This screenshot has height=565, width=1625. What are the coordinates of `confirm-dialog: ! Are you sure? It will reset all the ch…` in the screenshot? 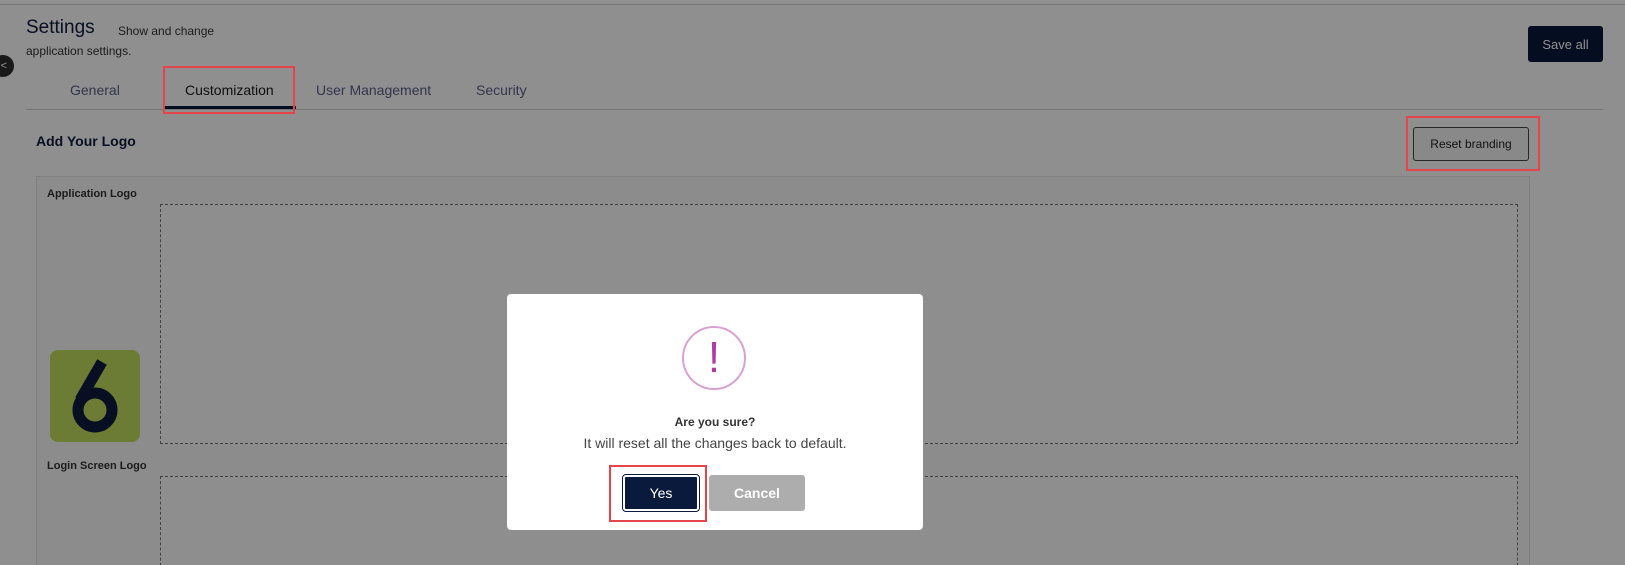 It's located at (715, 412).